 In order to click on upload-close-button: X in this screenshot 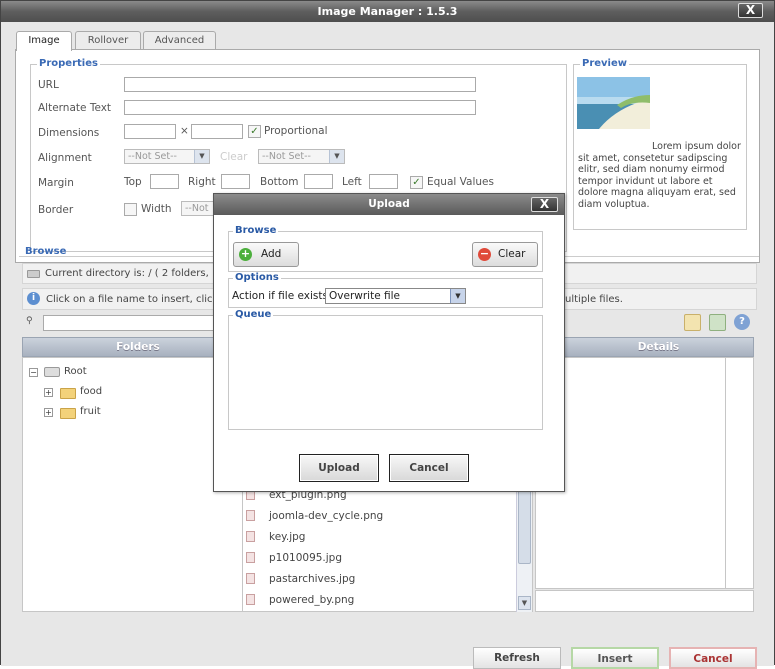, I will do `click(544, 204)`.